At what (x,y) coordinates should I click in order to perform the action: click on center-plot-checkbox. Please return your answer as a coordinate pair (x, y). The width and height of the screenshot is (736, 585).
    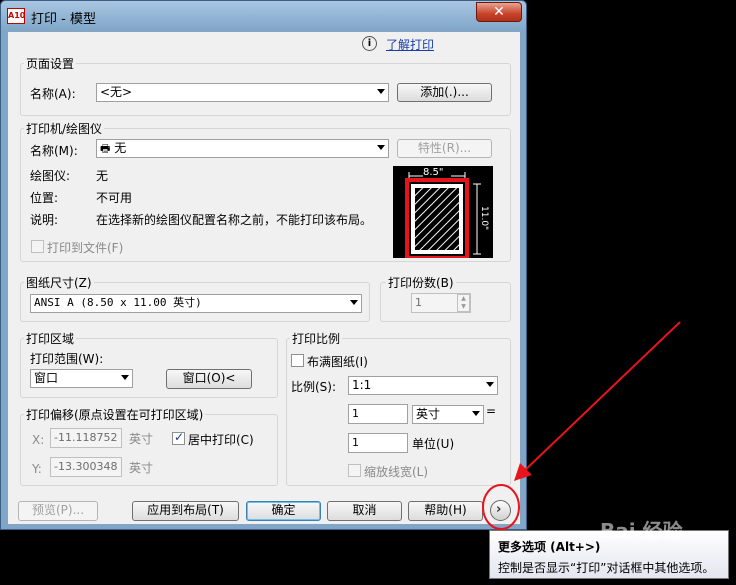
    Looking at the image, I should click on (178, 437).